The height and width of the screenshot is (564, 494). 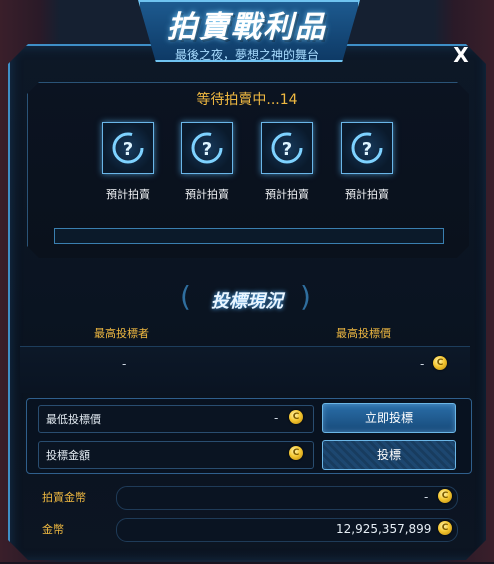 I want to click on highest-bid-value: -, so click(x=422, y=364).